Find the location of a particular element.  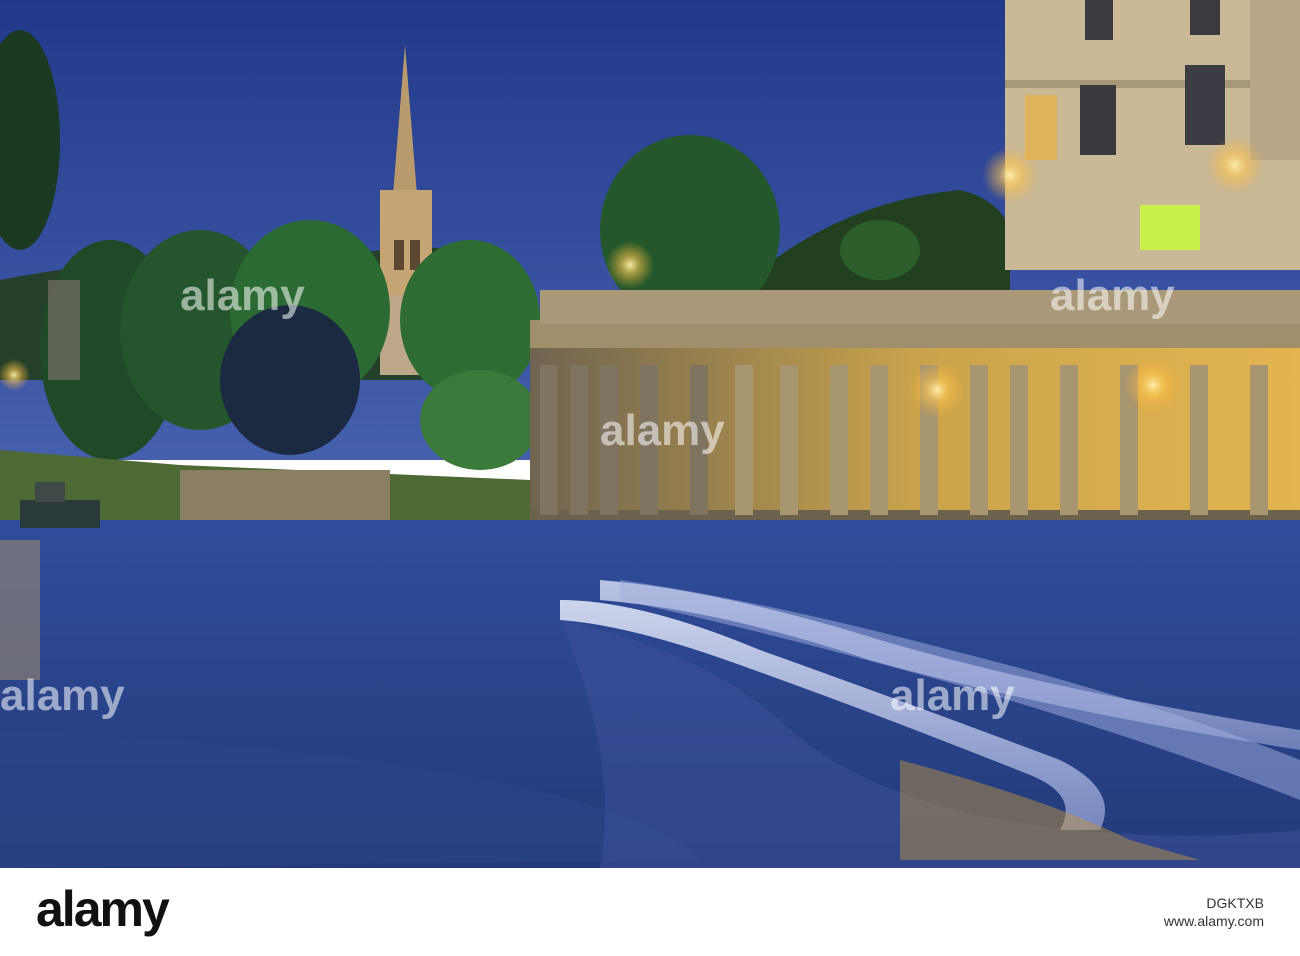

watermark-top-left: alamy is located at coordinates (242, 295).